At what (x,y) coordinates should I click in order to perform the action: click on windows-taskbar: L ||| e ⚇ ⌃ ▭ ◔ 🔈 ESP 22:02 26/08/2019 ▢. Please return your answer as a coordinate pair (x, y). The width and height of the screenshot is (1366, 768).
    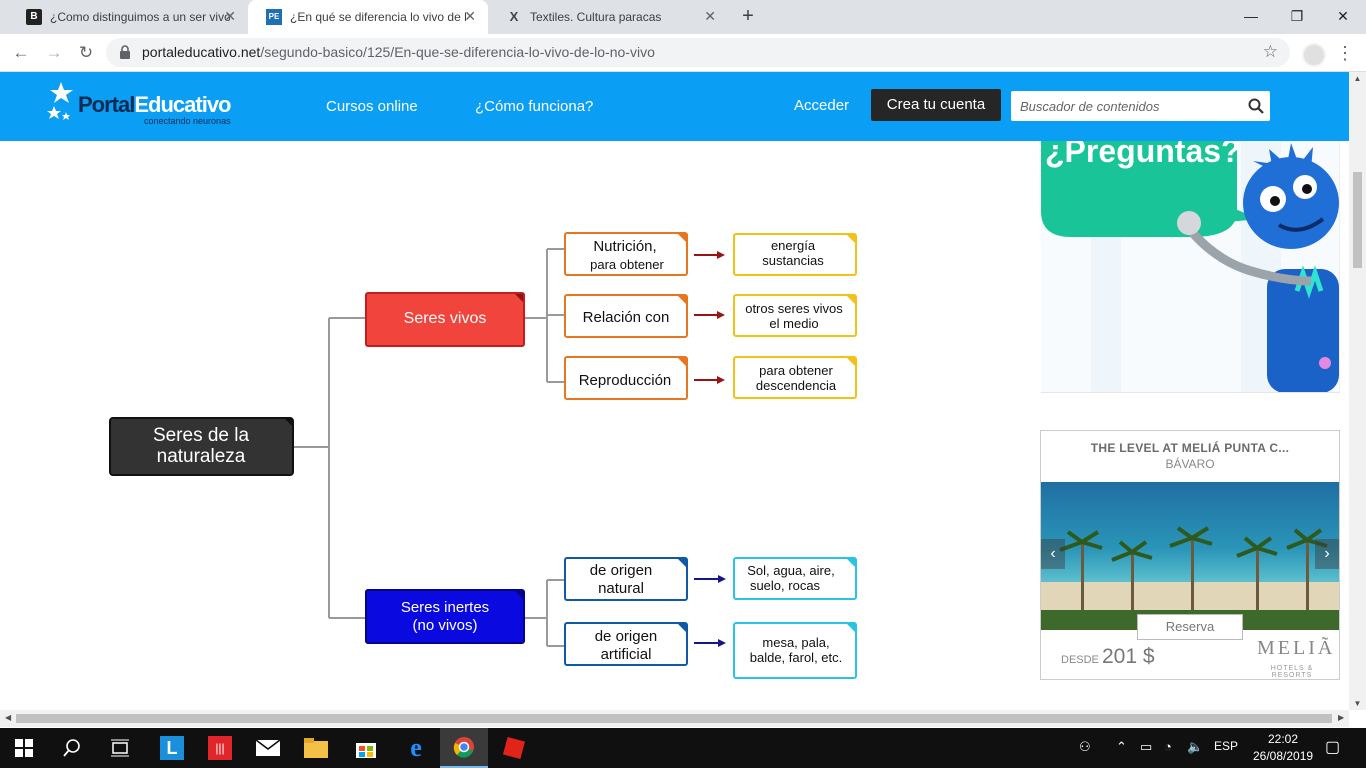
    Looking at the image, I should click on (683, 748).